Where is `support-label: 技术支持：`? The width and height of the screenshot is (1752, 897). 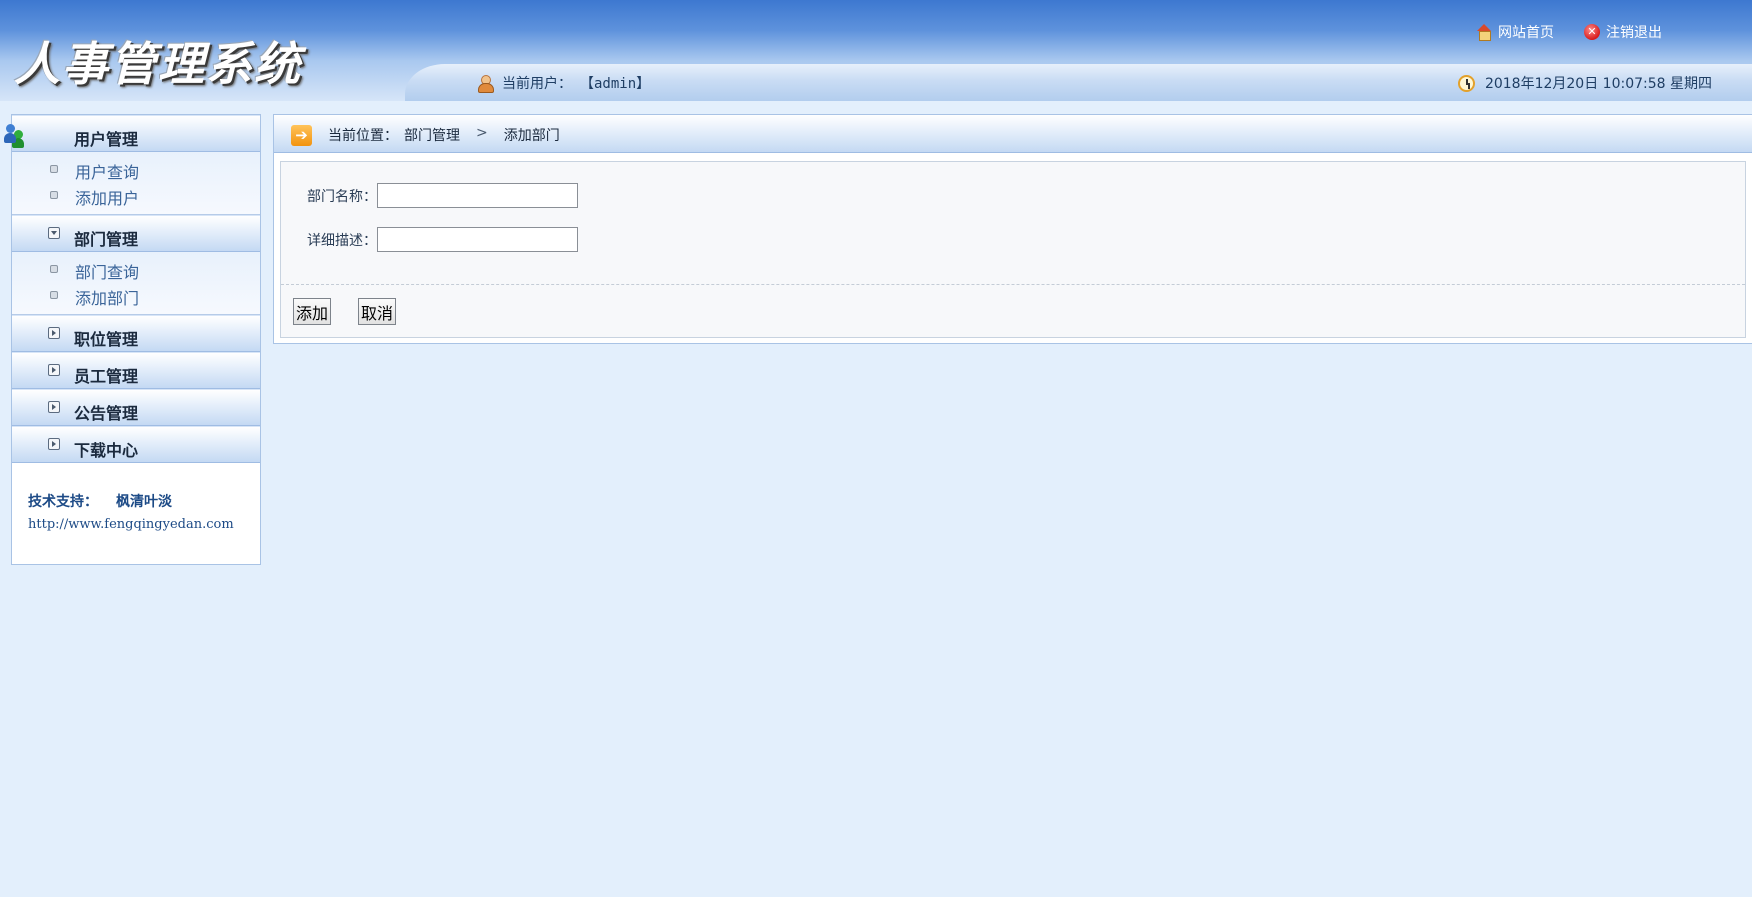 support-label: 技术支持： is located at coordinates (63, 502).